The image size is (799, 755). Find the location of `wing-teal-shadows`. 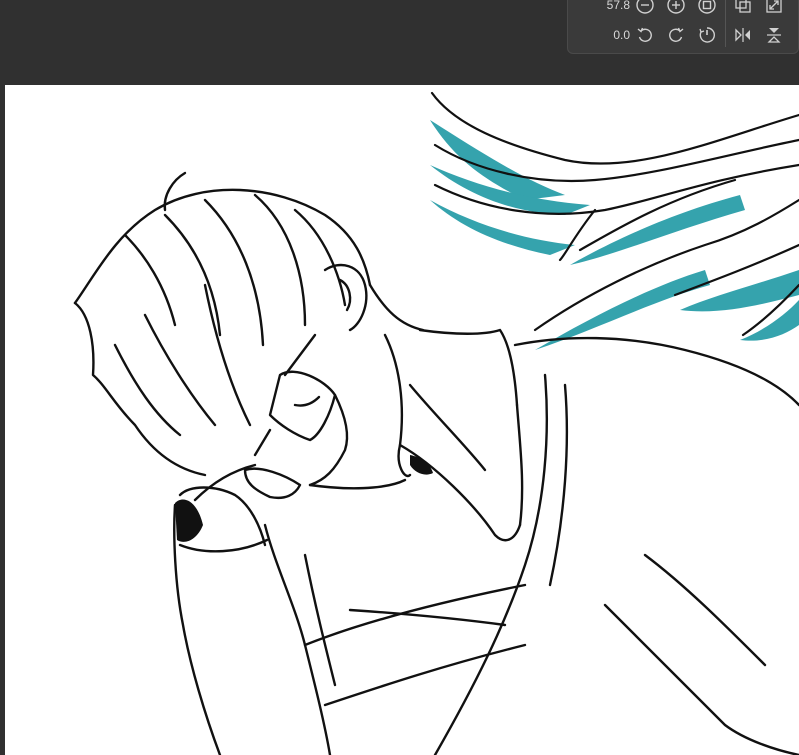

wing-teal-shadows is located at coordinates (614, 235).